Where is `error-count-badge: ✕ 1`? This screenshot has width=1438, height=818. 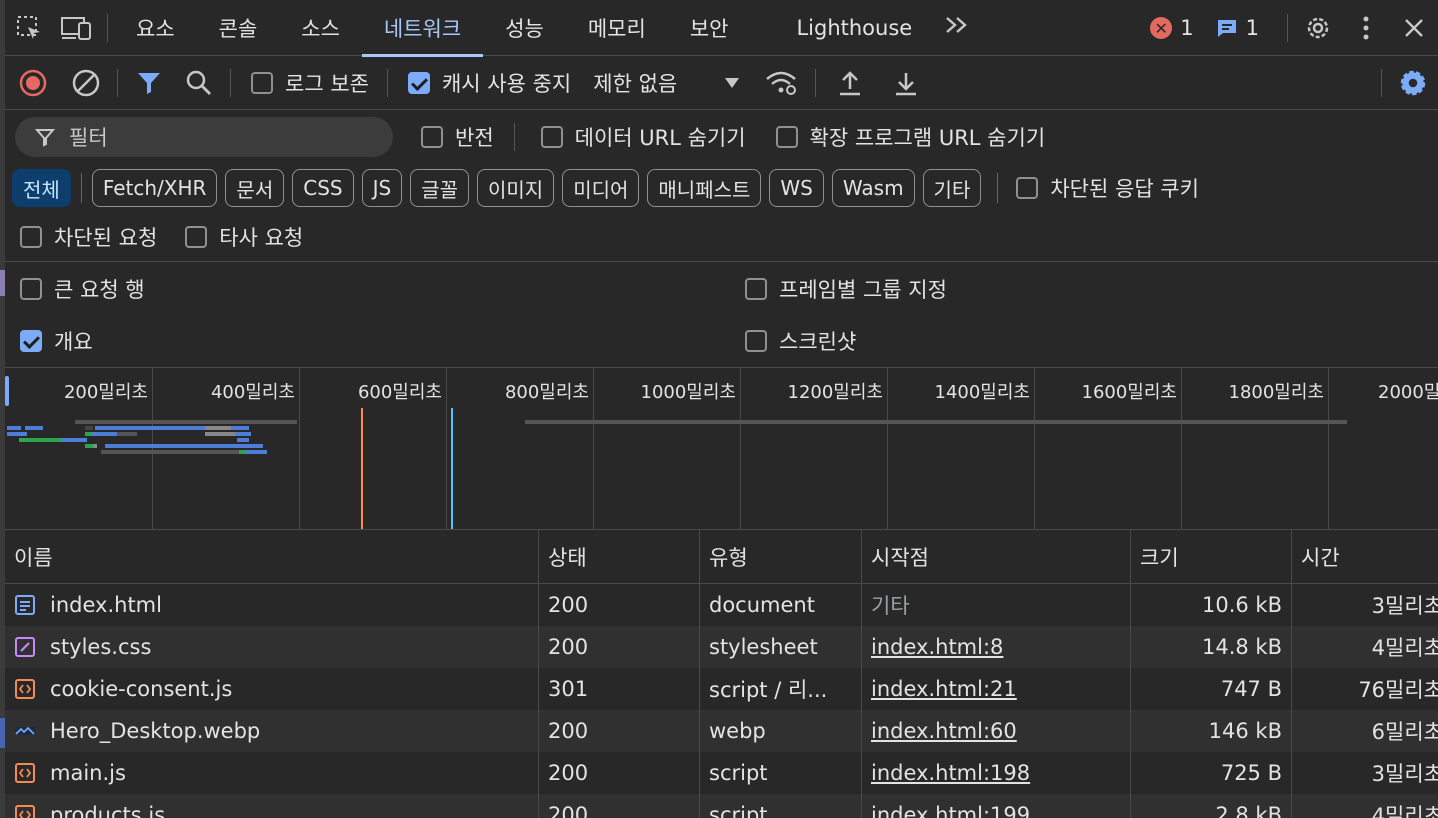
error-count-badge: ✕ 1 is located at coordinates (1172, 28).